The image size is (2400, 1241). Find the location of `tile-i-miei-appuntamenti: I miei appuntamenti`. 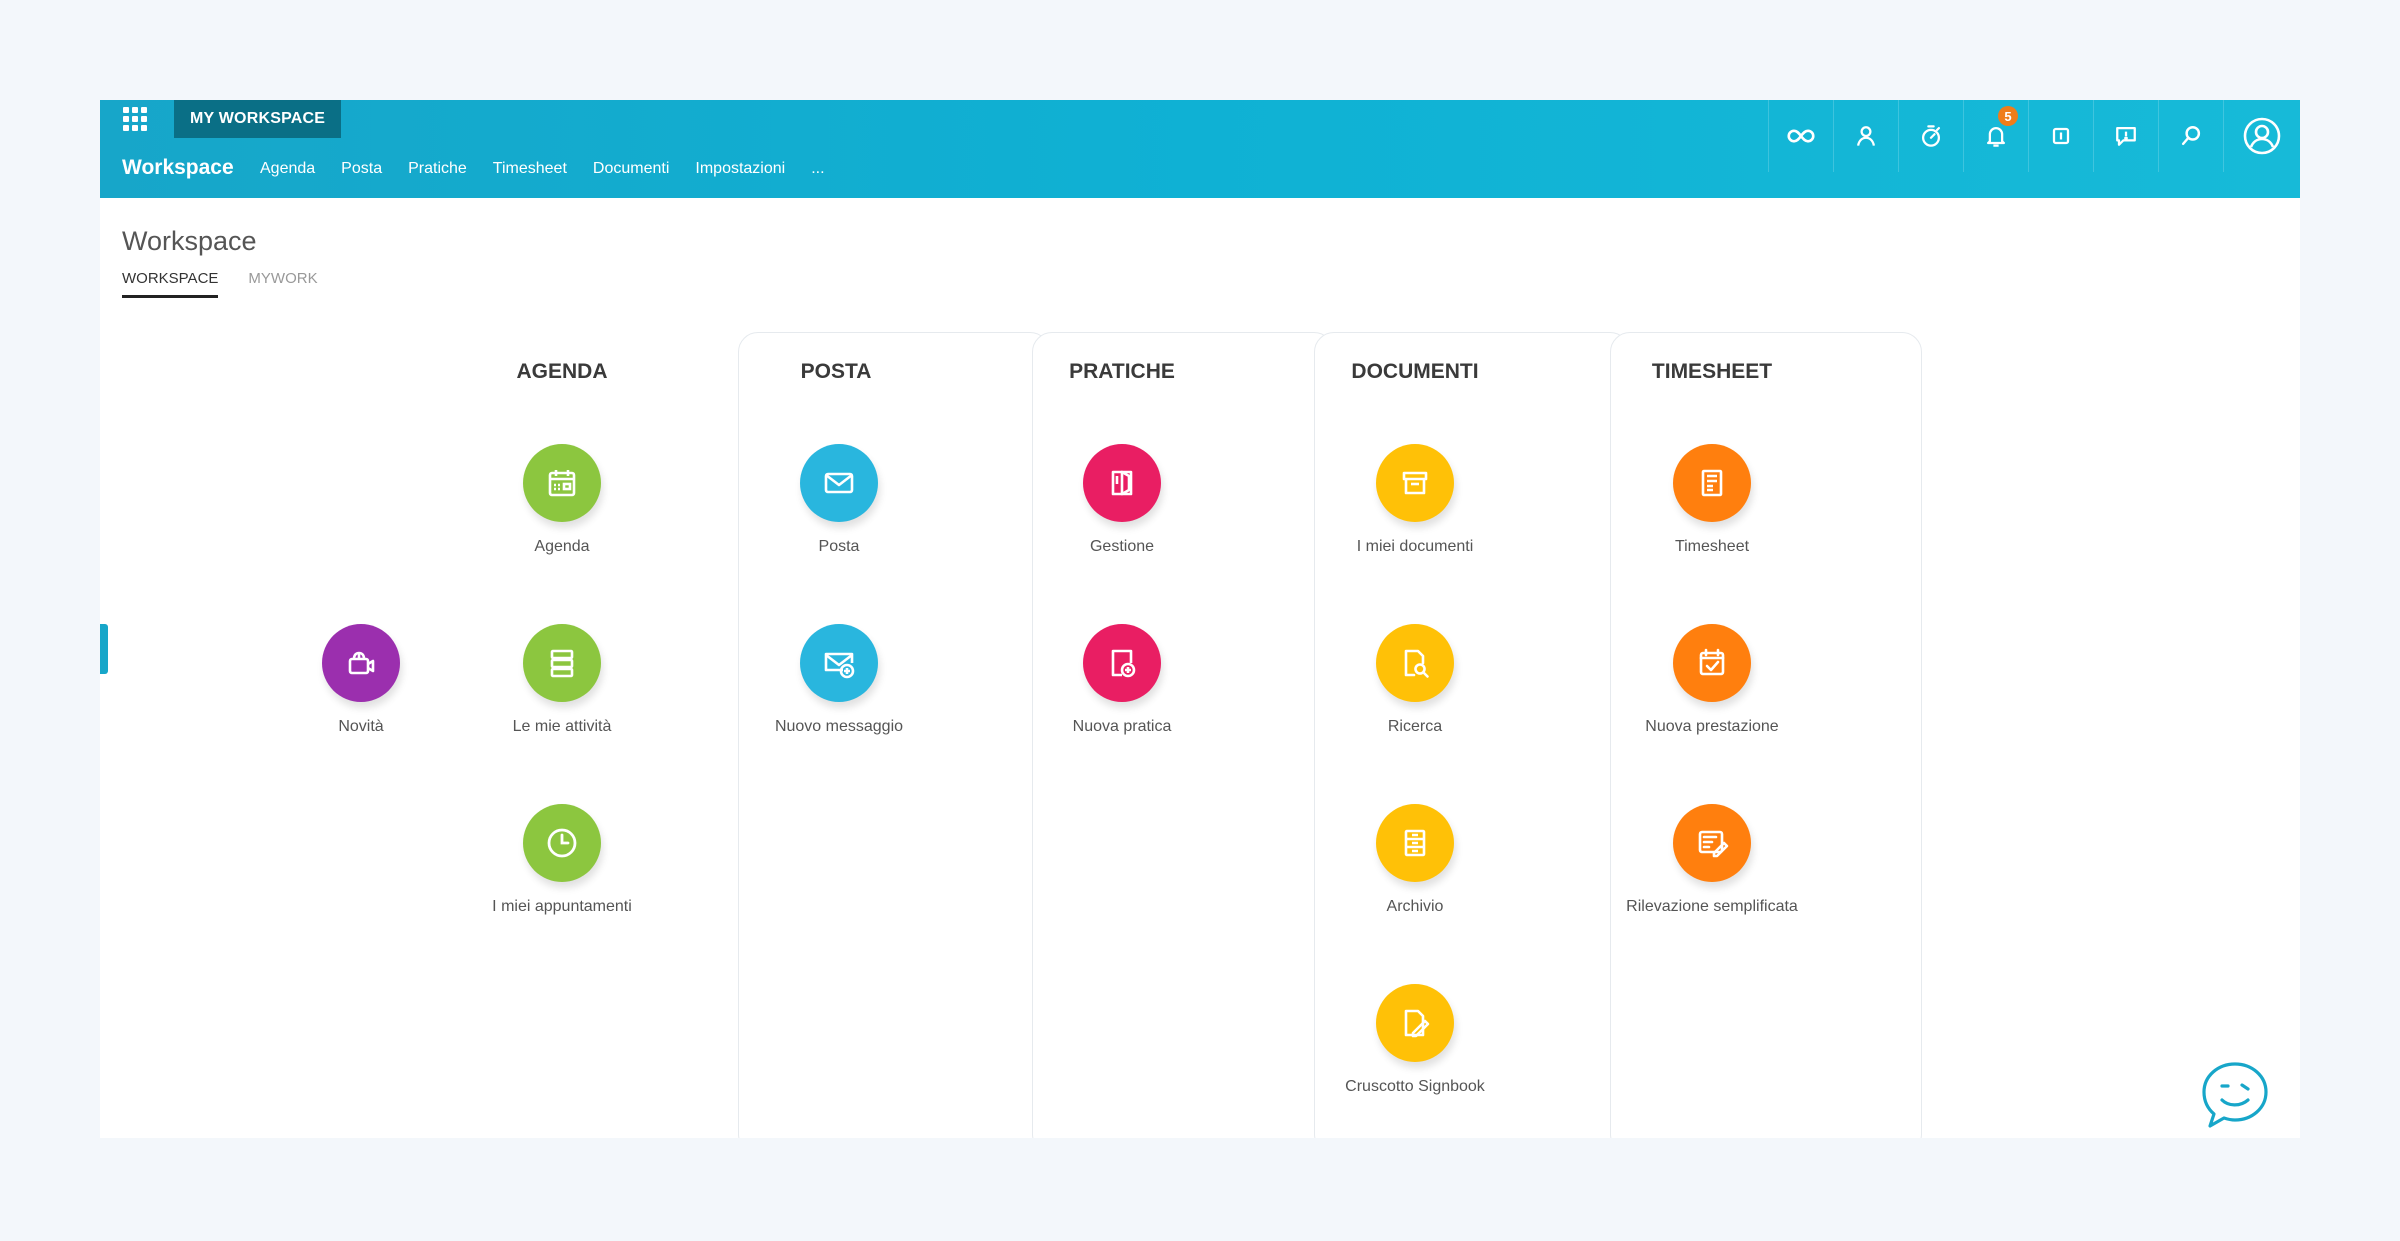

tile-i-miei-appuntamenti: I miei appuntamenti is located at coordinates (562, 860).